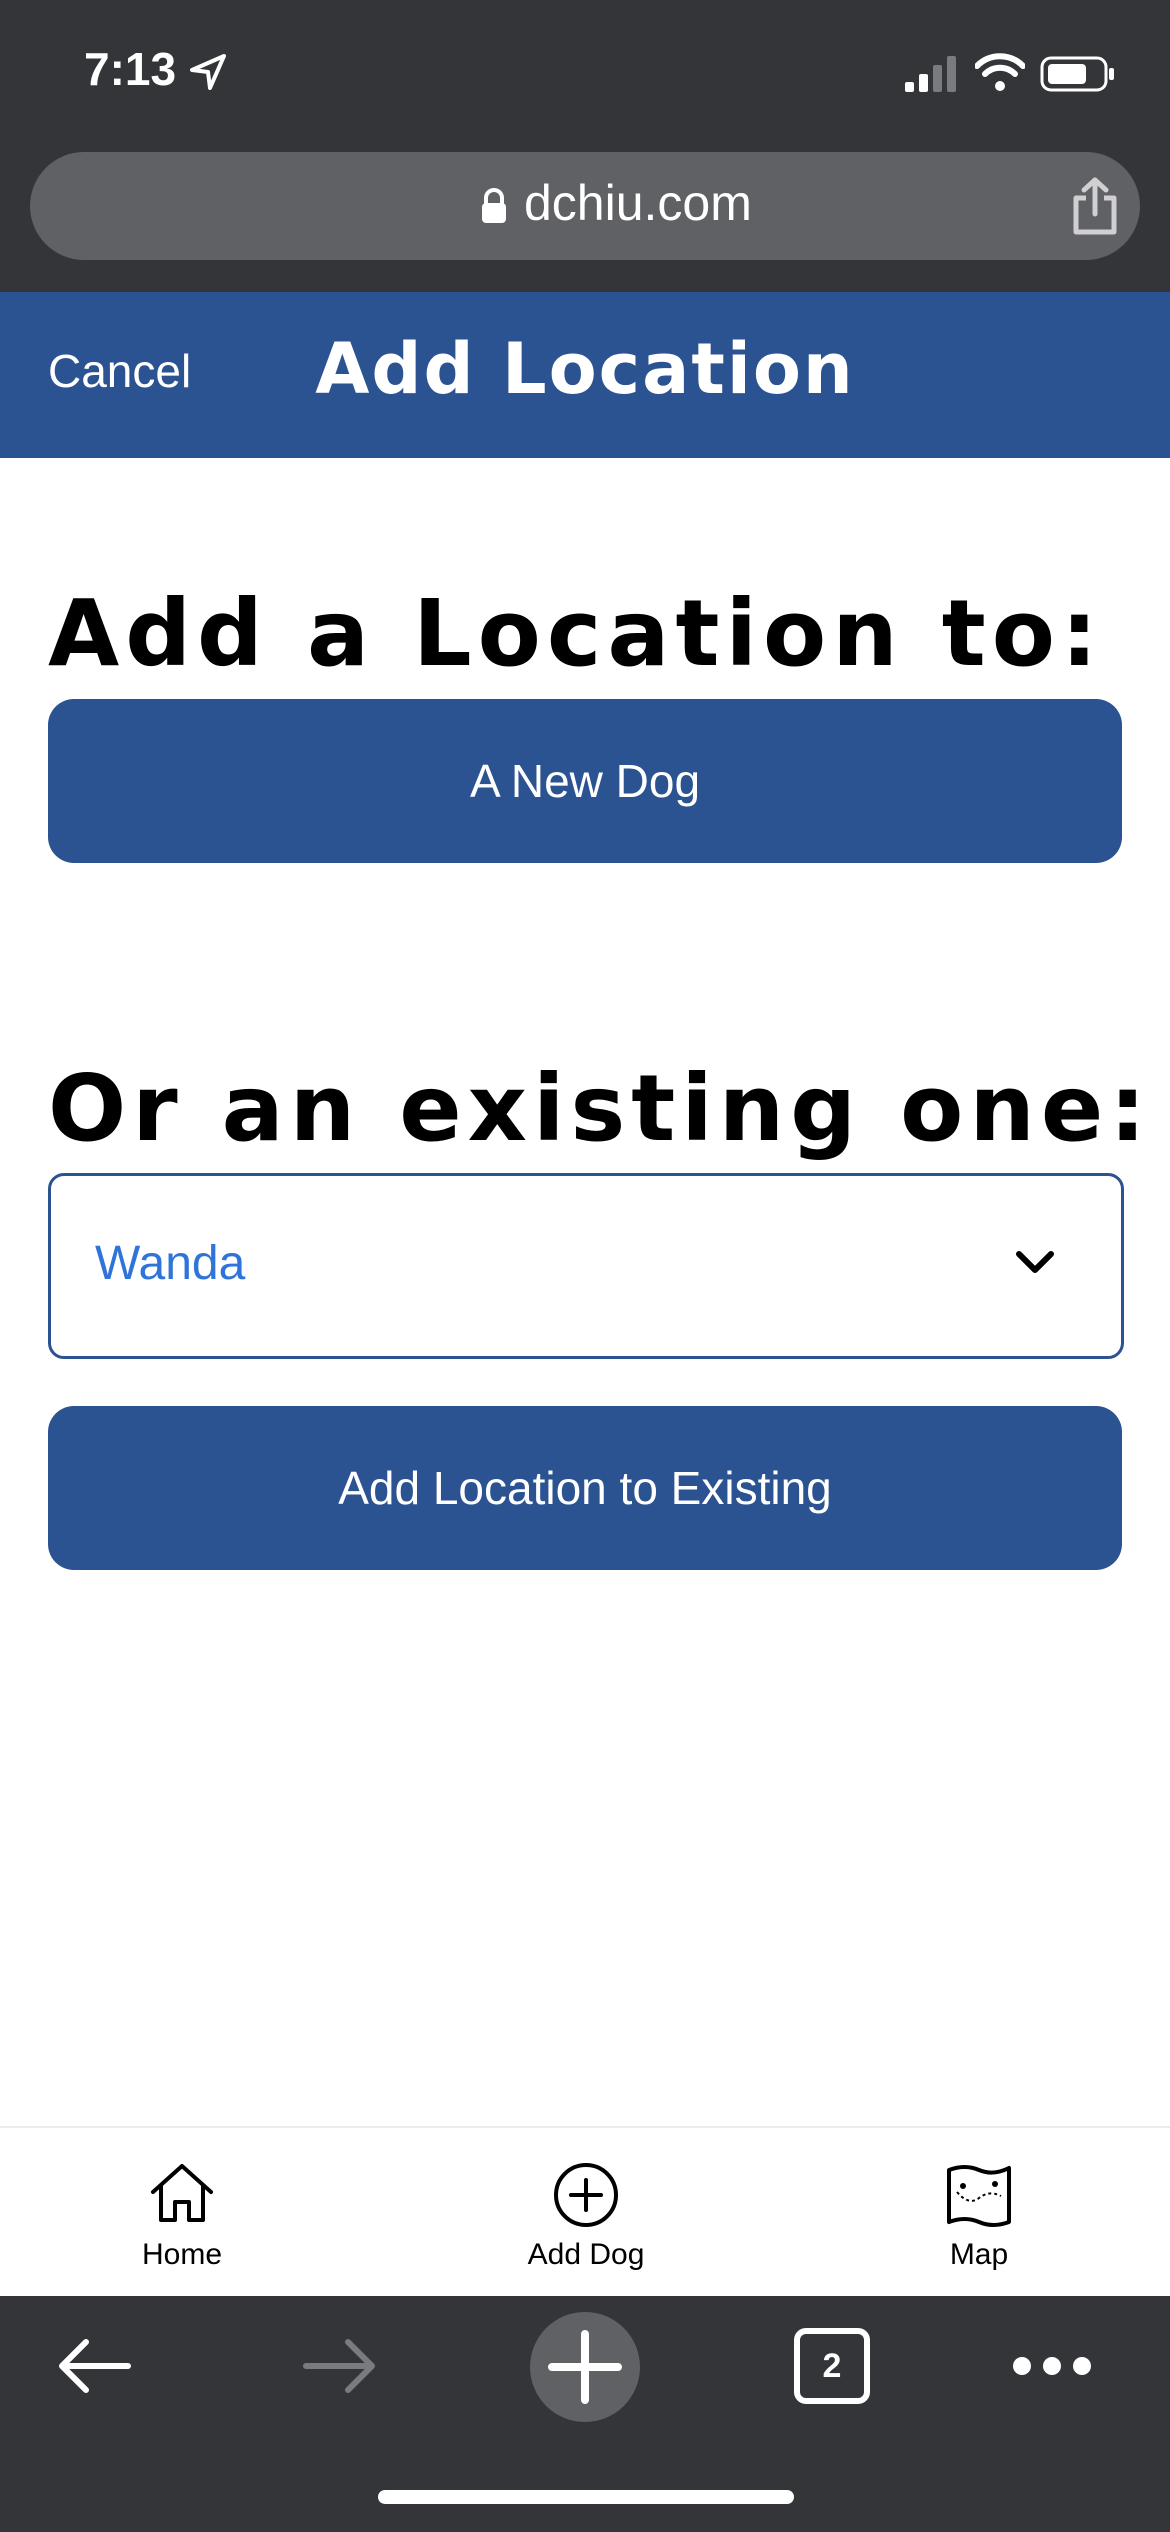 The image size is (1170, 2532). Describe the element at coordinates (586, 1266) in the screenshot. I see `existing-dog-select: Wanda` at that location.